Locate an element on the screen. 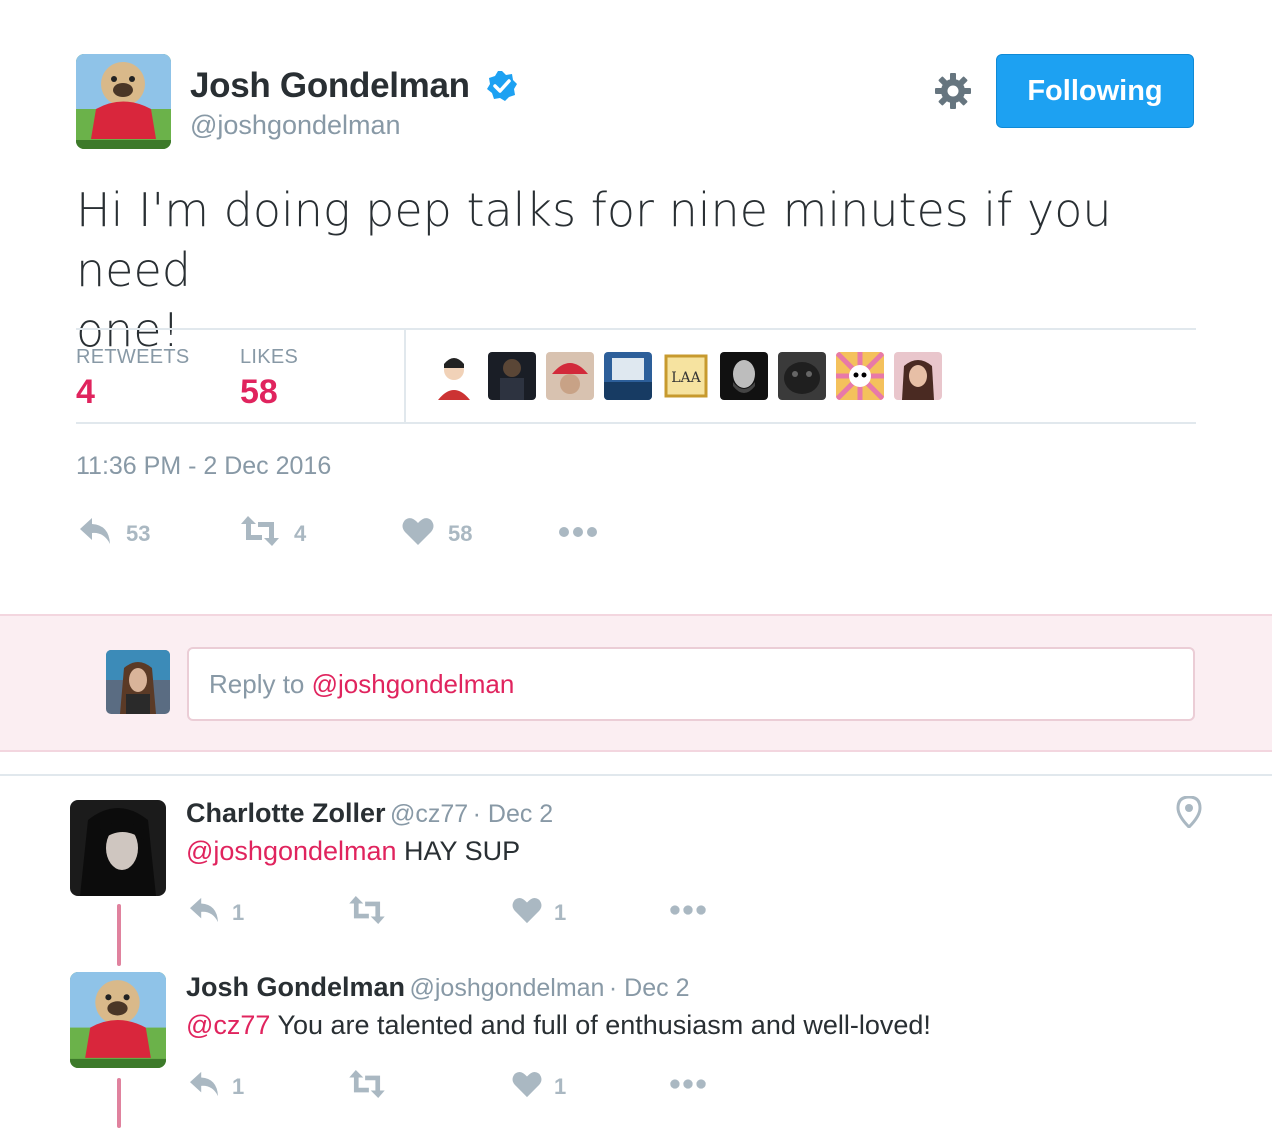 Image resolution: width=1272 pixels, height=1128 pixels. liker-avatar: LAA is located at coordinates (686, 376).